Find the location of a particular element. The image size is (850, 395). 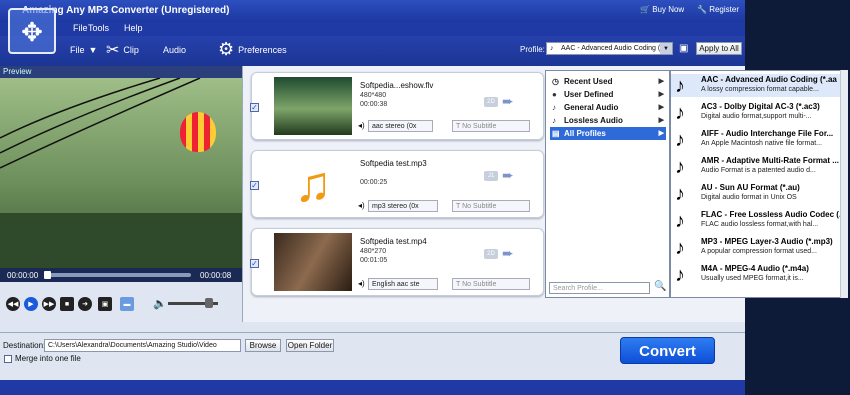

audio-track-select-3: English aac ste is located at coordinates (403, 284).